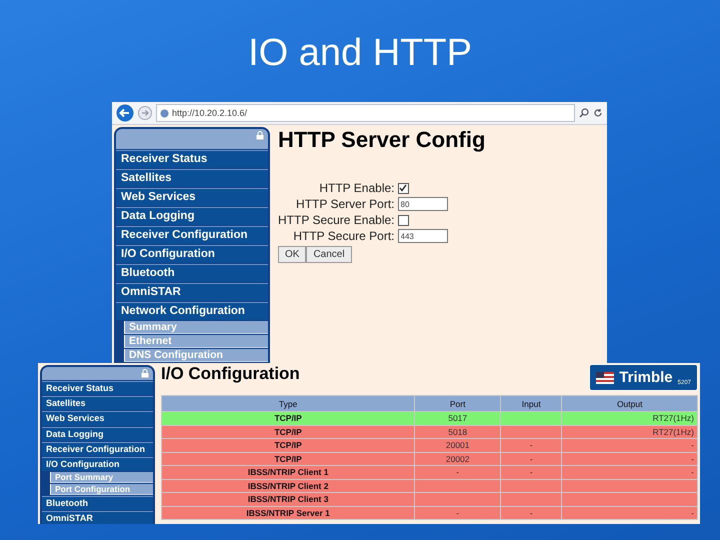 This screenshot has width=720, height=540. Describe the element at coordinates (430, 431) in the screenshot. I see `table-row: TCP/IP 5018 RT27(1Hz)` at that location.